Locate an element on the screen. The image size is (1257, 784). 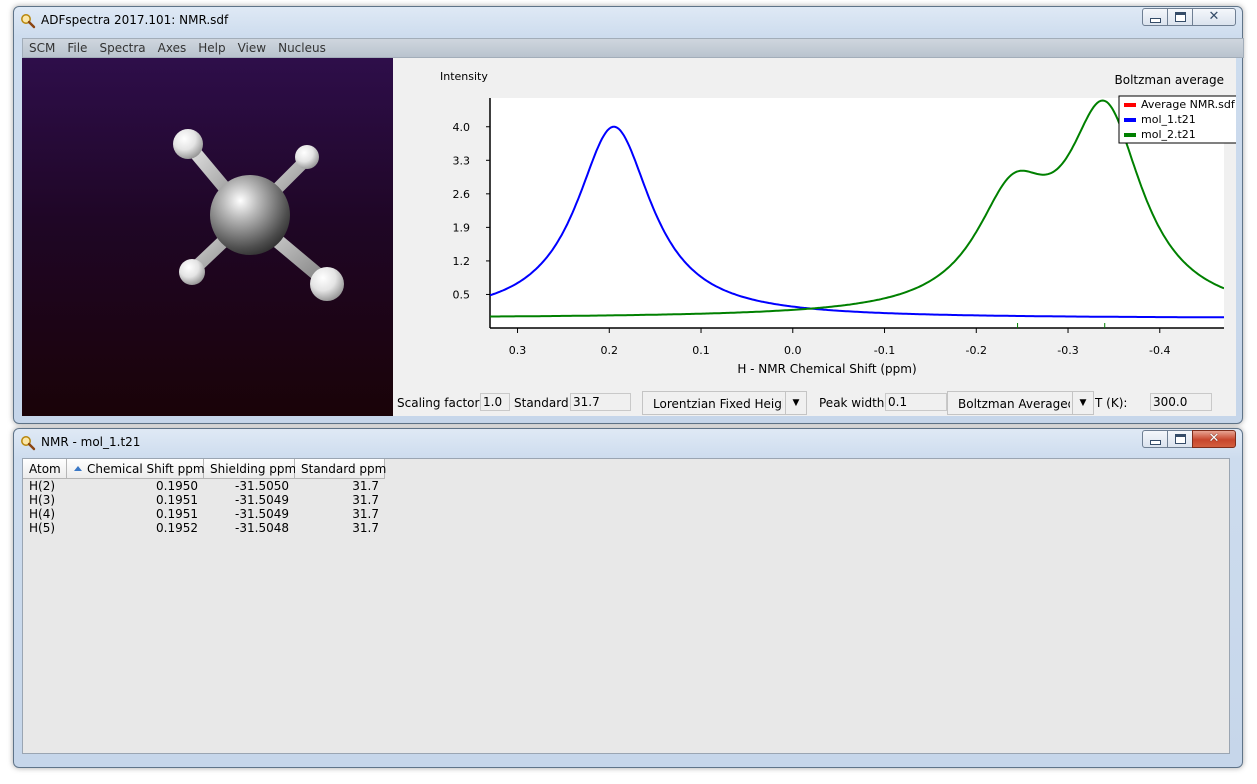
scaling-factor-label: Scaling factor: is located at coordinates (440, 403).